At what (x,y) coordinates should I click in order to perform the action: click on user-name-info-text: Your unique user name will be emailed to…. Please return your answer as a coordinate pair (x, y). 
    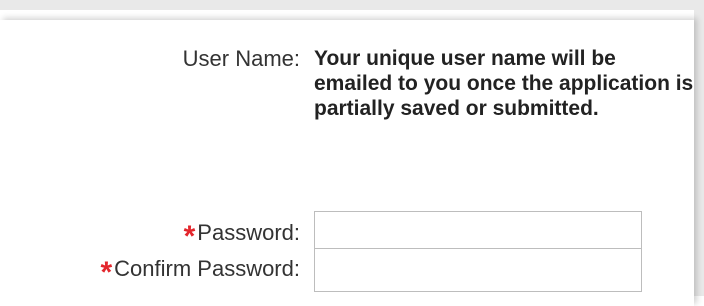
    Looking at the image, I should click on (504, 83).